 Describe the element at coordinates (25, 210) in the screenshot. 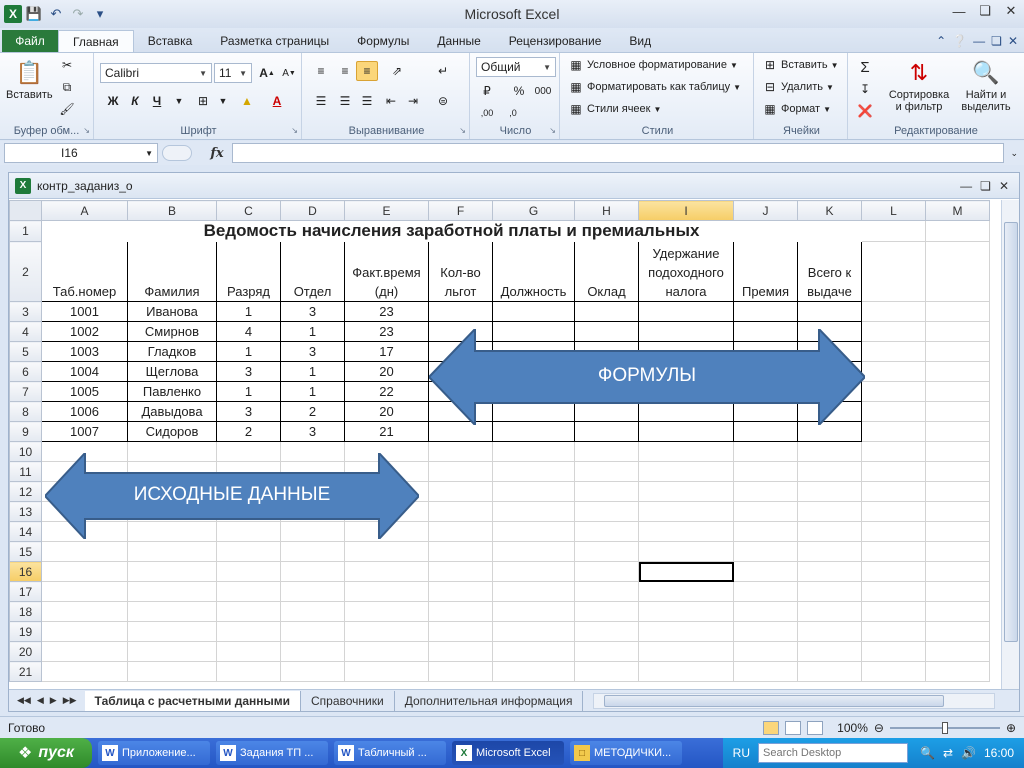

I see `select-all-corner` at that location.